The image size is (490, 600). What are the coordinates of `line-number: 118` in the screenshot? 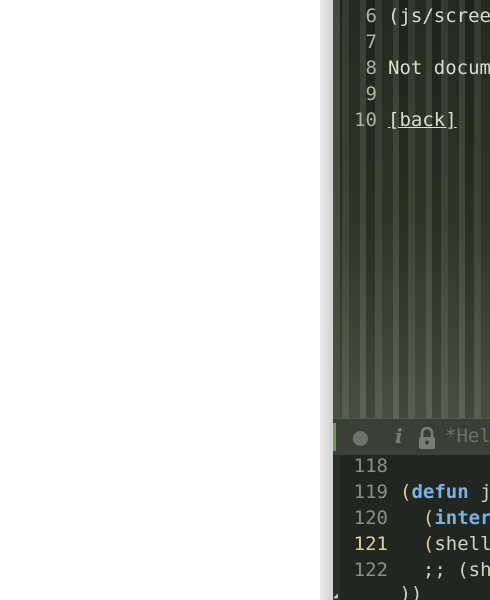 It's located at (370, 466).